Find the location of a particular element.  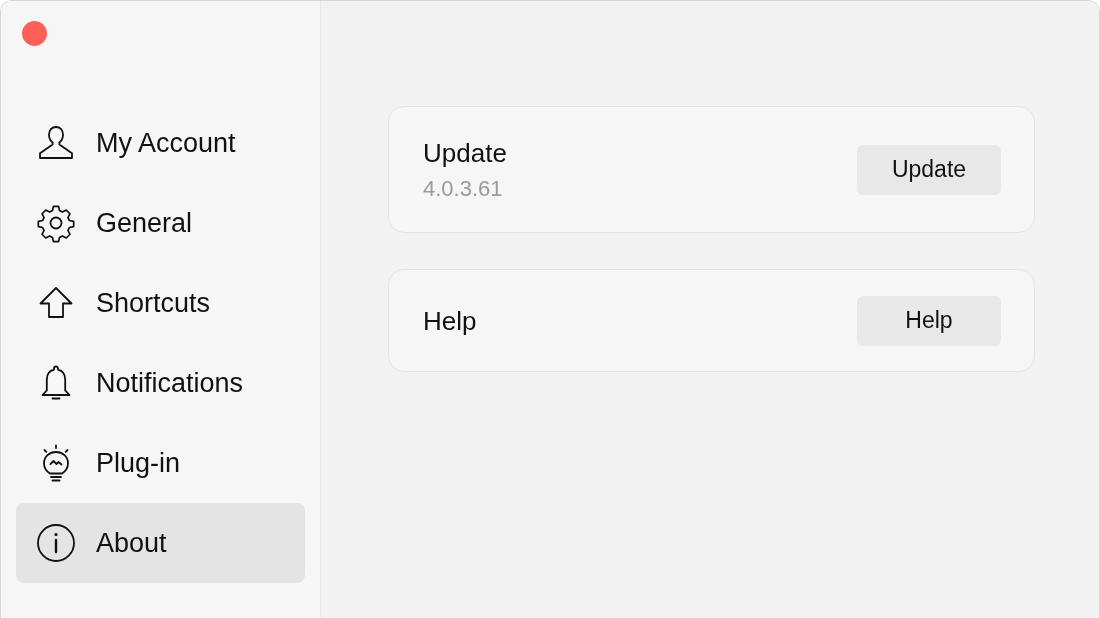

card-title: Help is located at coordinates (450, 320).